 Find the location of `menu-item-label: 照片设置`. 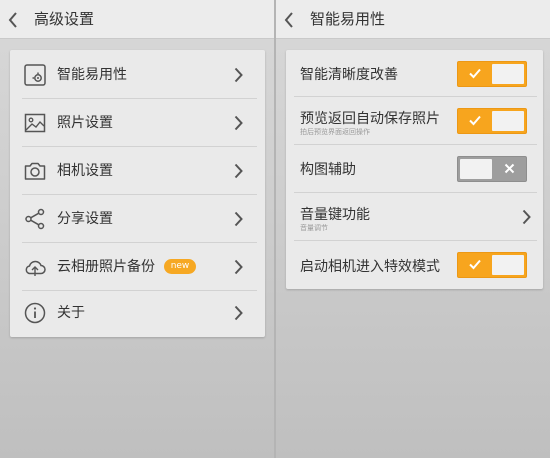

menu-item-label: 照片设置 is located at coordinates (85, 123).